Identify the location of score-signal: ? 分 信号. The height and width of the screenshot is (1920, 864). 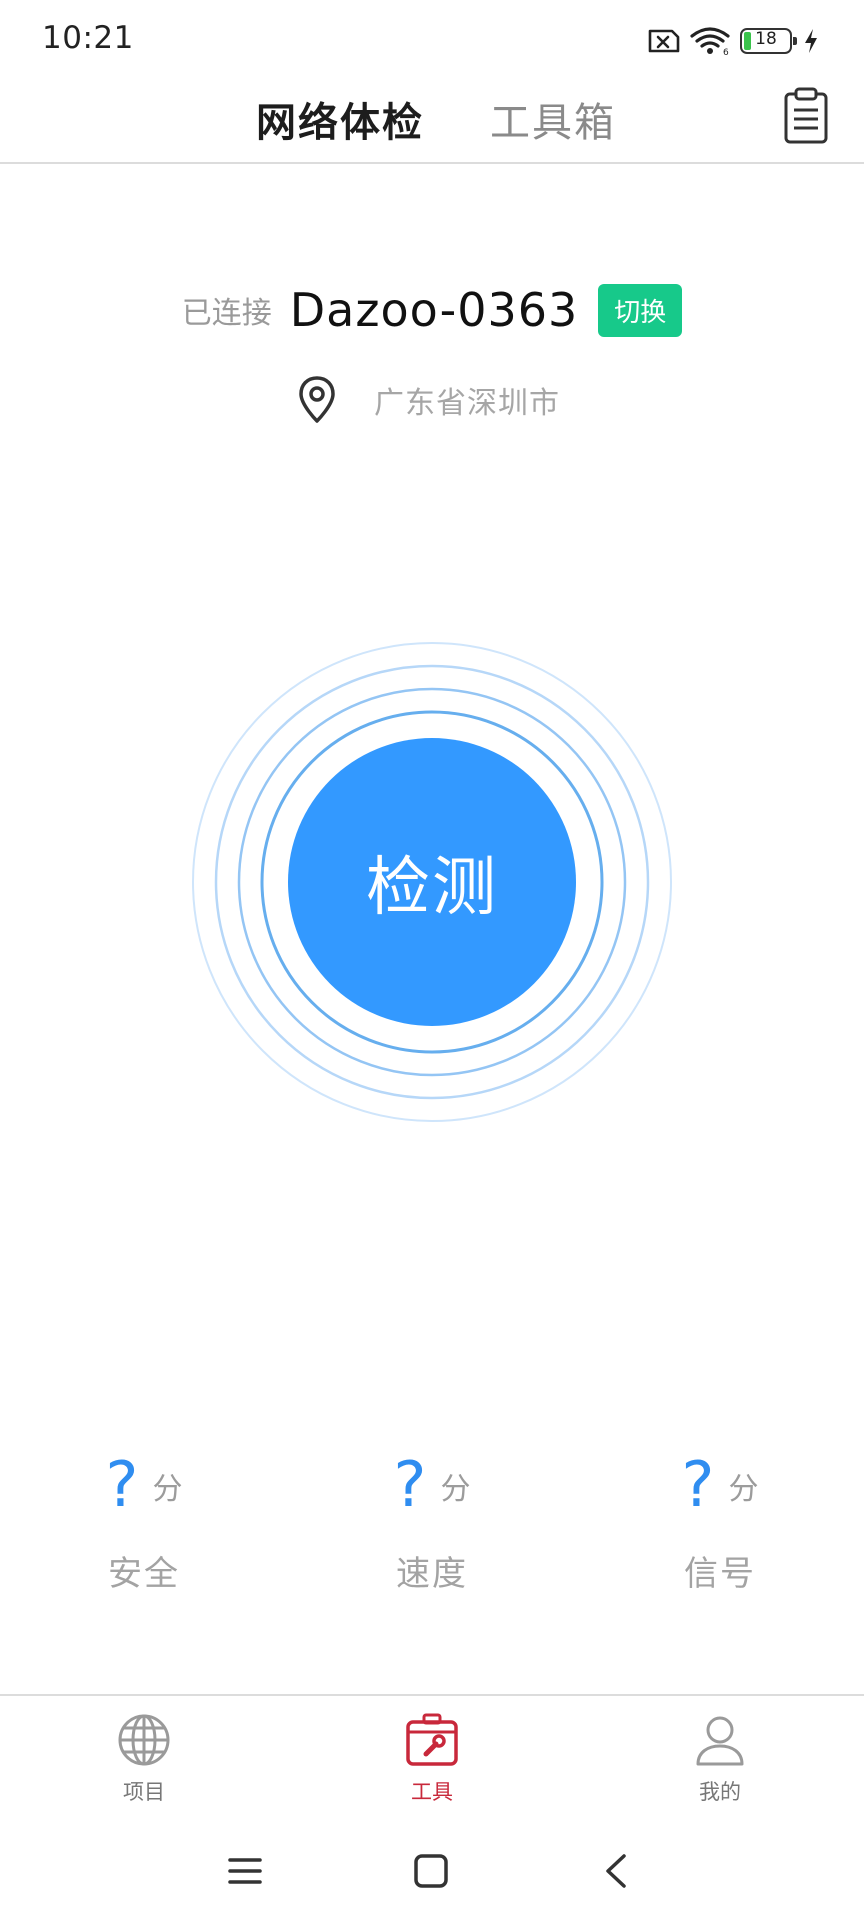
(720, 1517).